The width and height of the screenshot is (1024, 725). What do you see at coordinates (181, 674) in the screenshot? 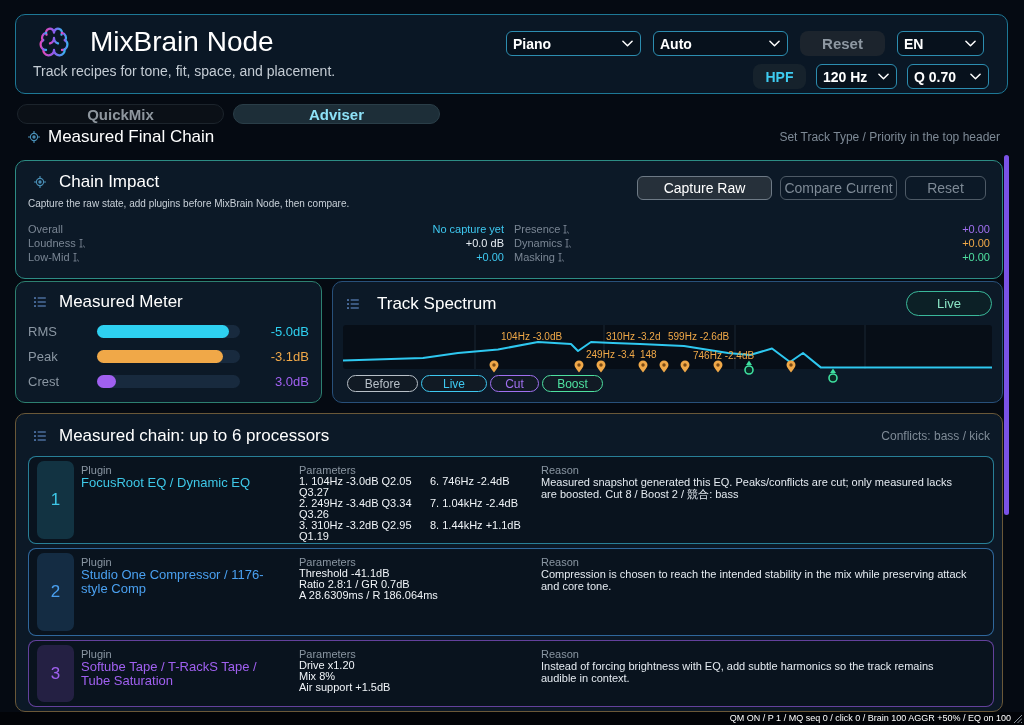
I see `plugin-name: Softube Tape / T-RackS Tape / Tube Saturation` at bounding box center [181, 674].